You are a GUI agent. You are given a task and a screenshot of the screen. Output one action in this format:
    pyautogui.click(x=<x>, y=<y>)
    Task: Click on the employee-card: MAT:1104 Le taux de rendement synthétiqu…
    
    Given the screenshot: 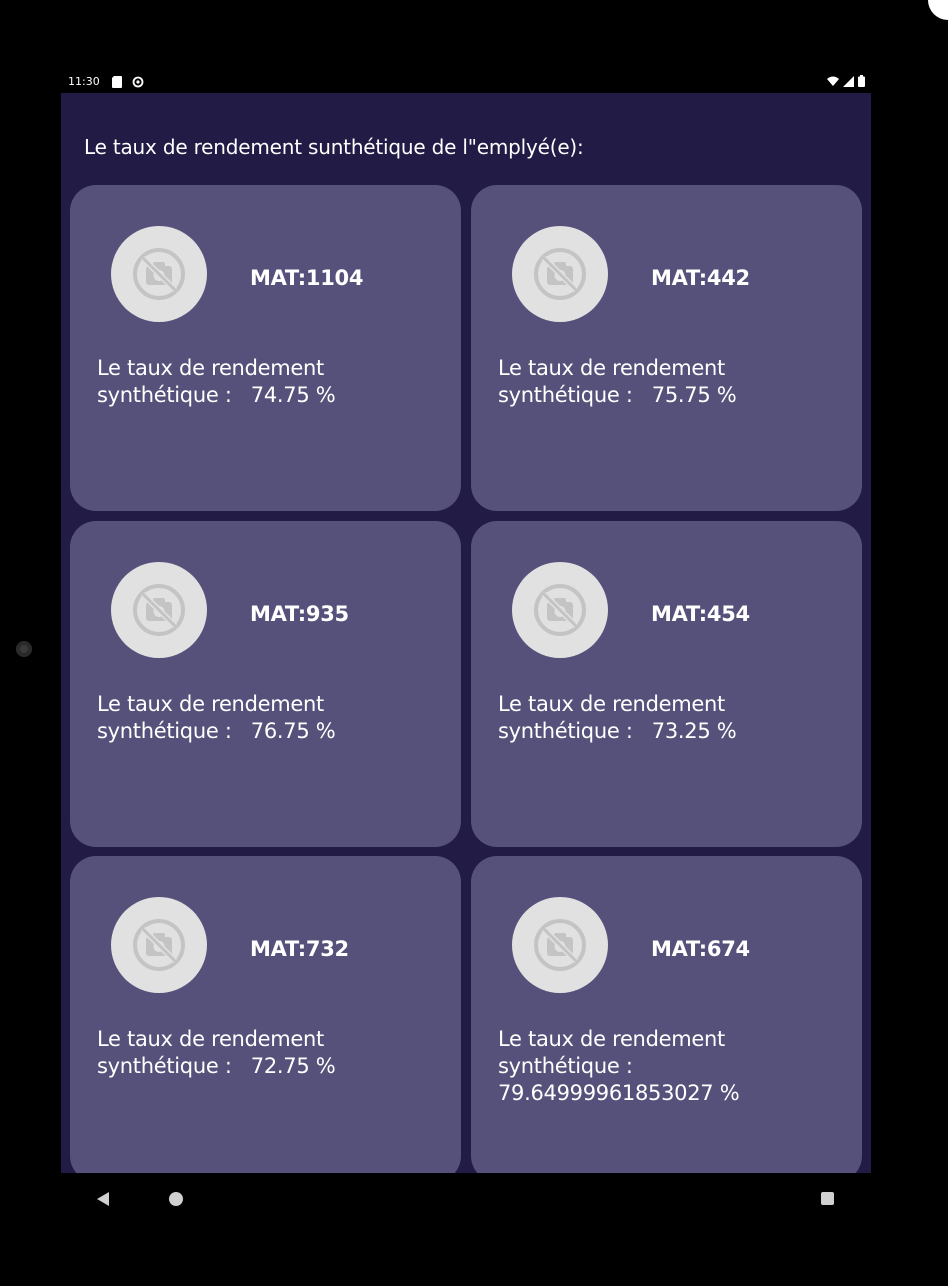 What is the action you would take?
    pyautogui.click(x=265, y=348)
    